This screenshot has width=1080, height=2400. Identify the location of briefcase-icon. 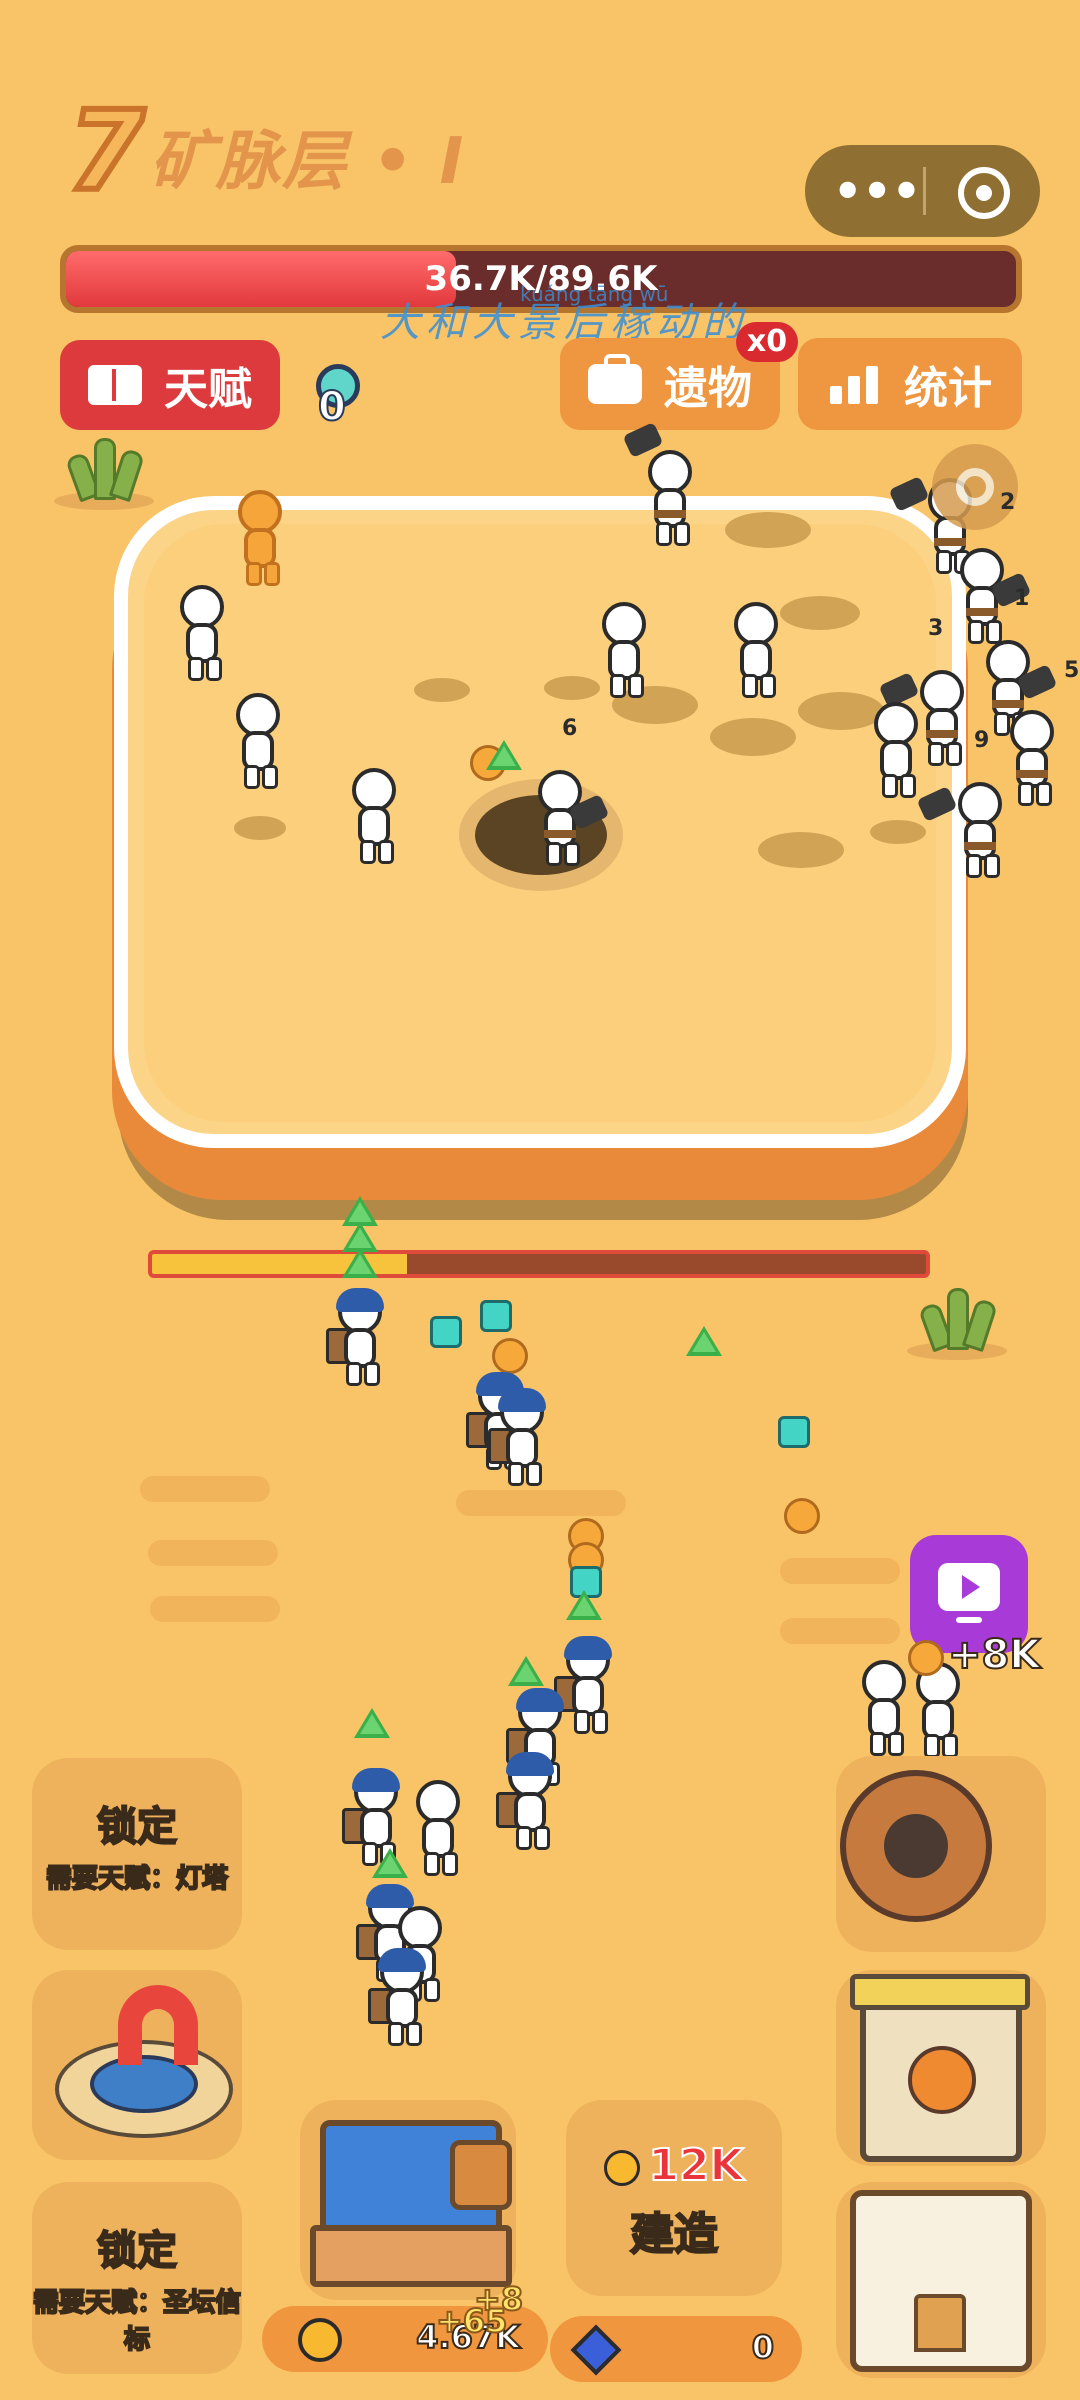
(615, 379).